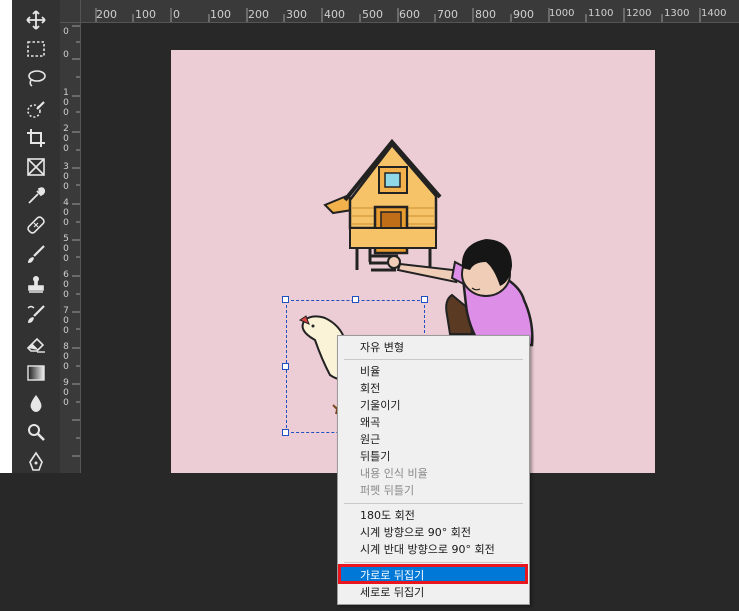 The width and height of the screenshot is (739, 611). What do you see at coordinates (382, 205) in the screenshot?
I see `chicken-coop-illustration` at bounding box center [382, 205].